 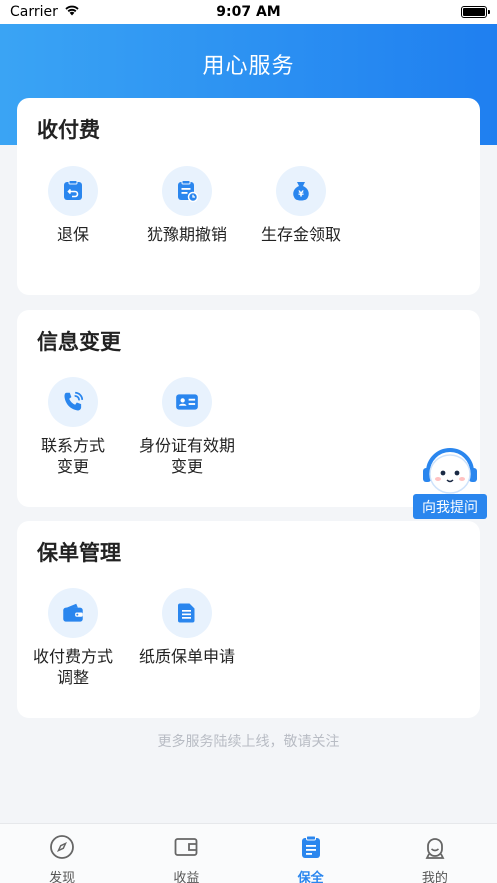 What do you see at coordinates (186, 849) in the screenshot?
I see `wallet-outline-icon` at bounding box center [186, 849].